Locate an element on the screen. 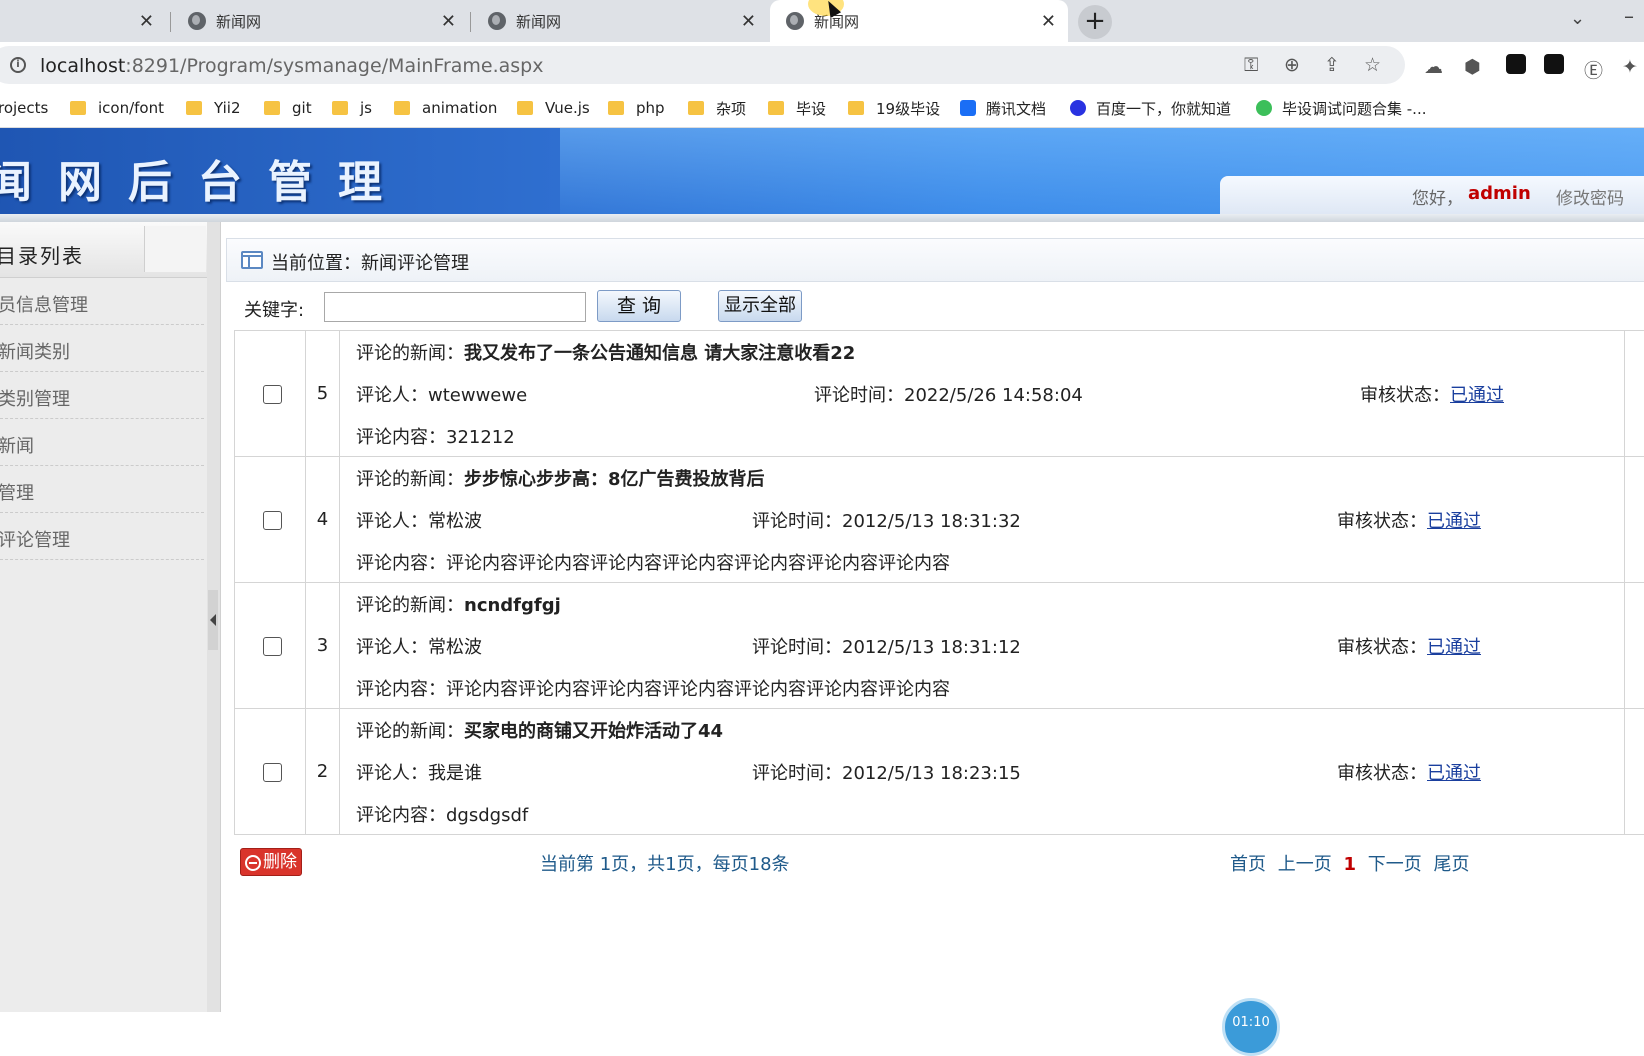  query-button: 查 询 is located at coordinates (639, 306).